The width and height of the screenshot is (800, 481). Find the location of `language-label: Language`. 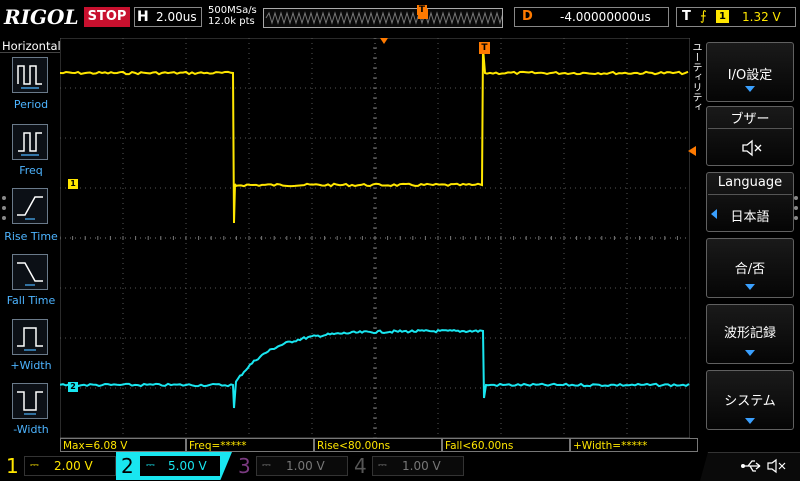

language-label: Language is located at coordinates (750, 182).